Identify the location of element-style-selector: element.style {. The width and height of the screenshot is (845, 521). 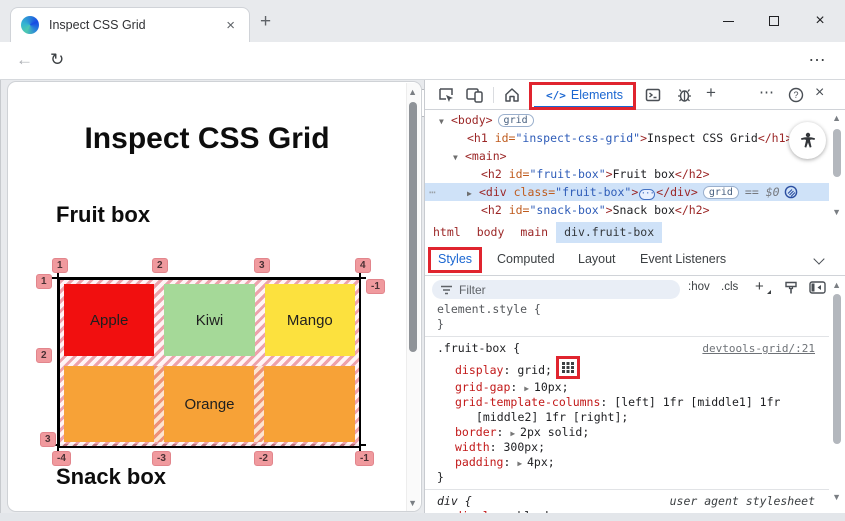
(627, 309).